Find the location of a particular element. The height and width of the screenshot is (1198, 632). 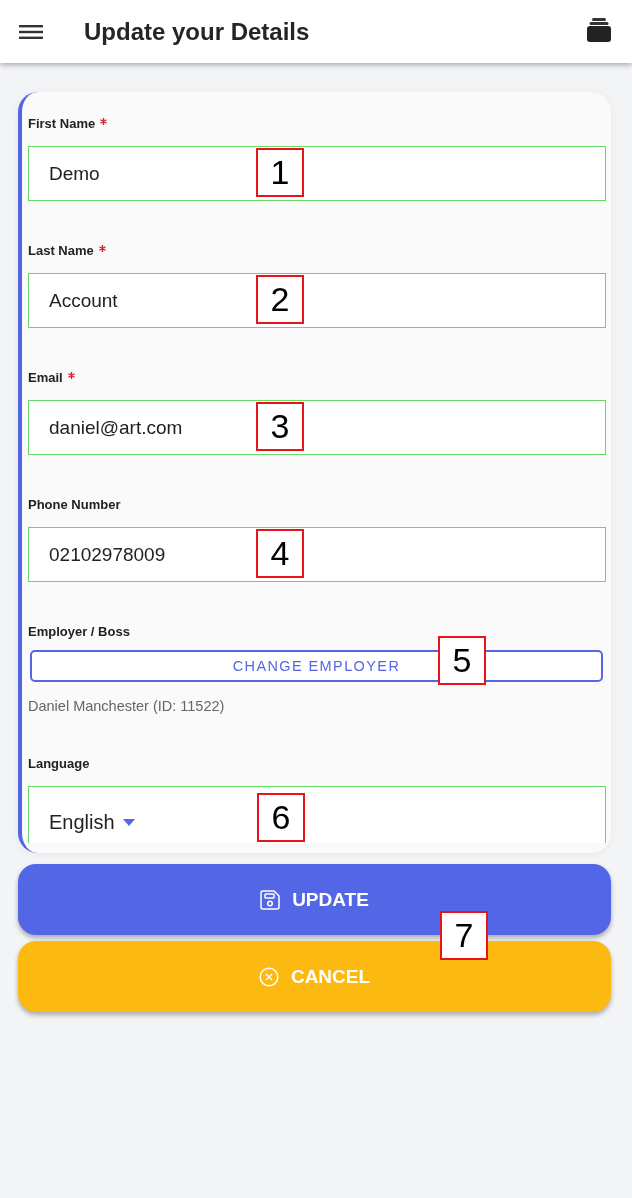

number-marker: 2 is located at coordinates (280, 299).